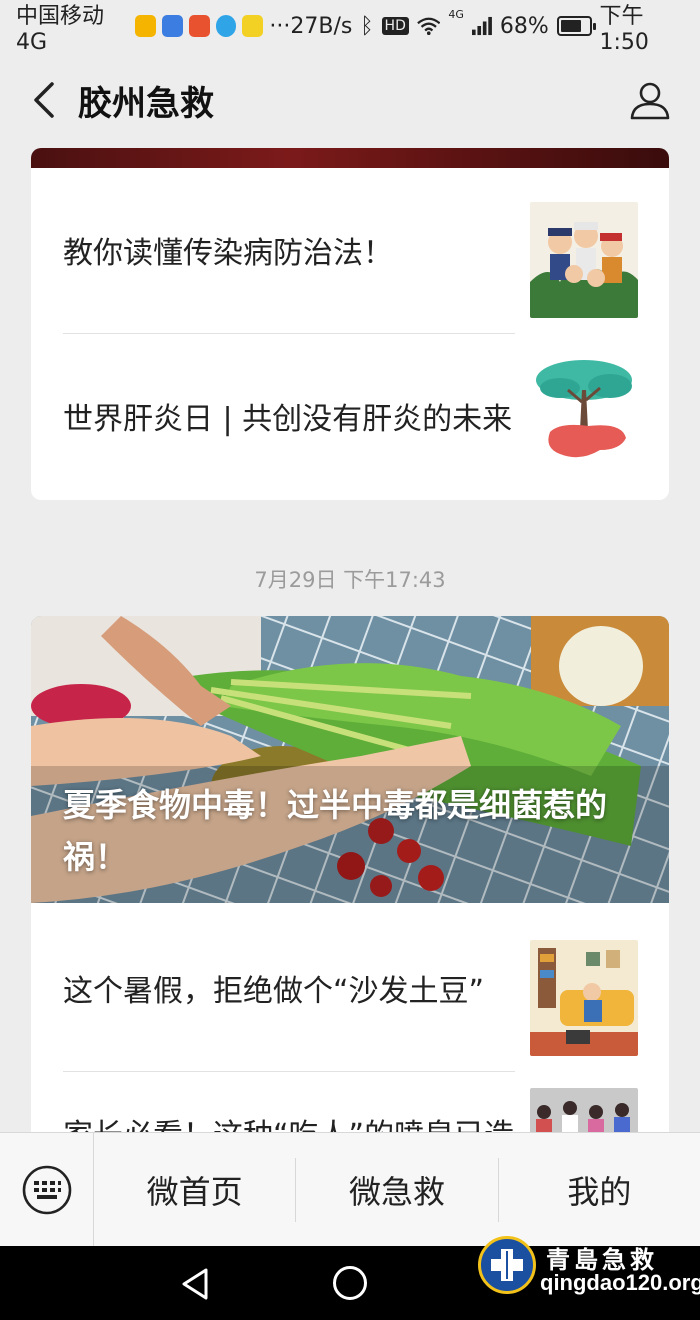  I want to click on weibo-app-icon, so click(145, 26).